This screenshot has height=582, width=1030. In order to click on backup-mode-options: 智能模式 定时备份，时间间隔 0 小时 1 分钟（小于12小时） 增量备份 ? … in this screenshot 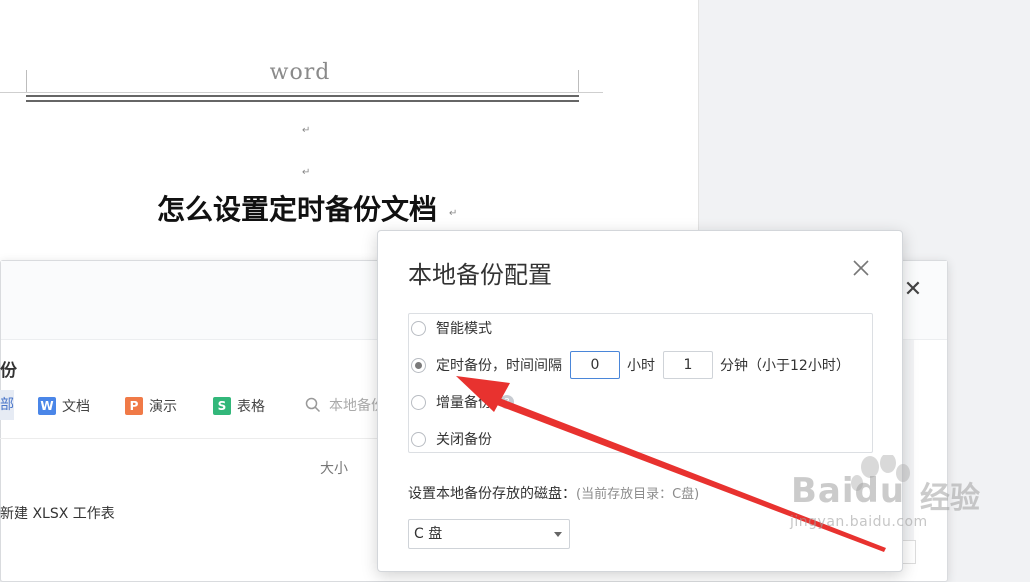, I will do `click(640, 383)`.